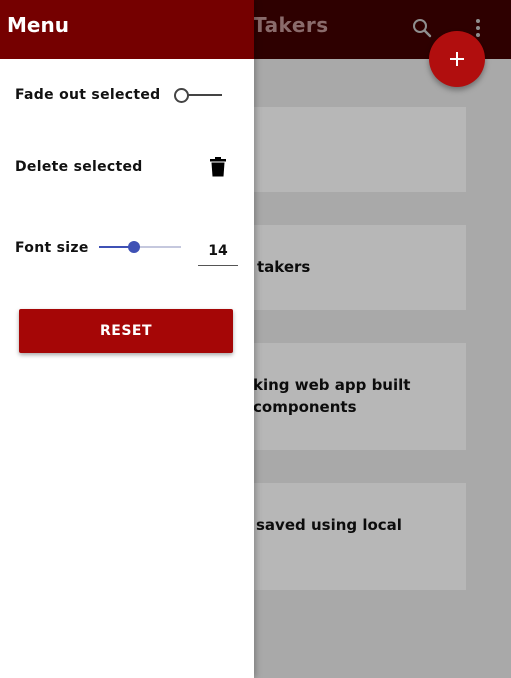 This screenshot has width=511, height=678. What do you see at coordinates (218, 251) in the screenshot?
I see `font-size-input` at bounding box center [218, 251].